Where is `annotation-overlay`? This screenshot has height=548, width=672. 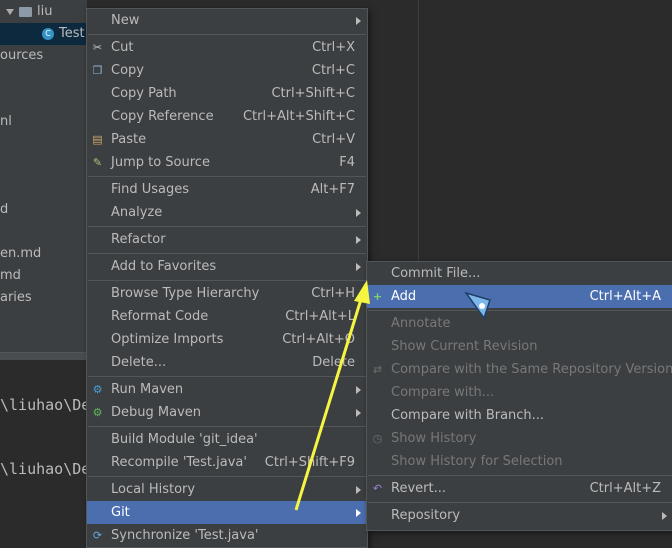 annotation-overlay is located at coordinates (392, 395).